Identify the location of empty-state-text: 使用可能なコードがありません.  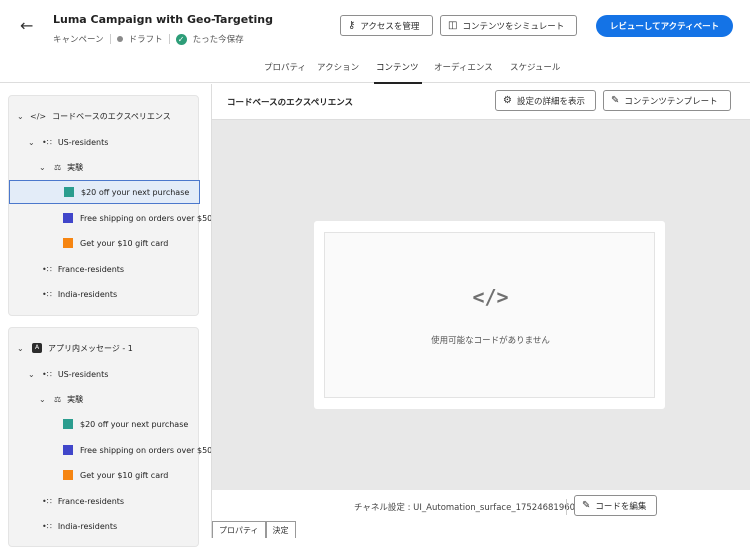
(490, 341).